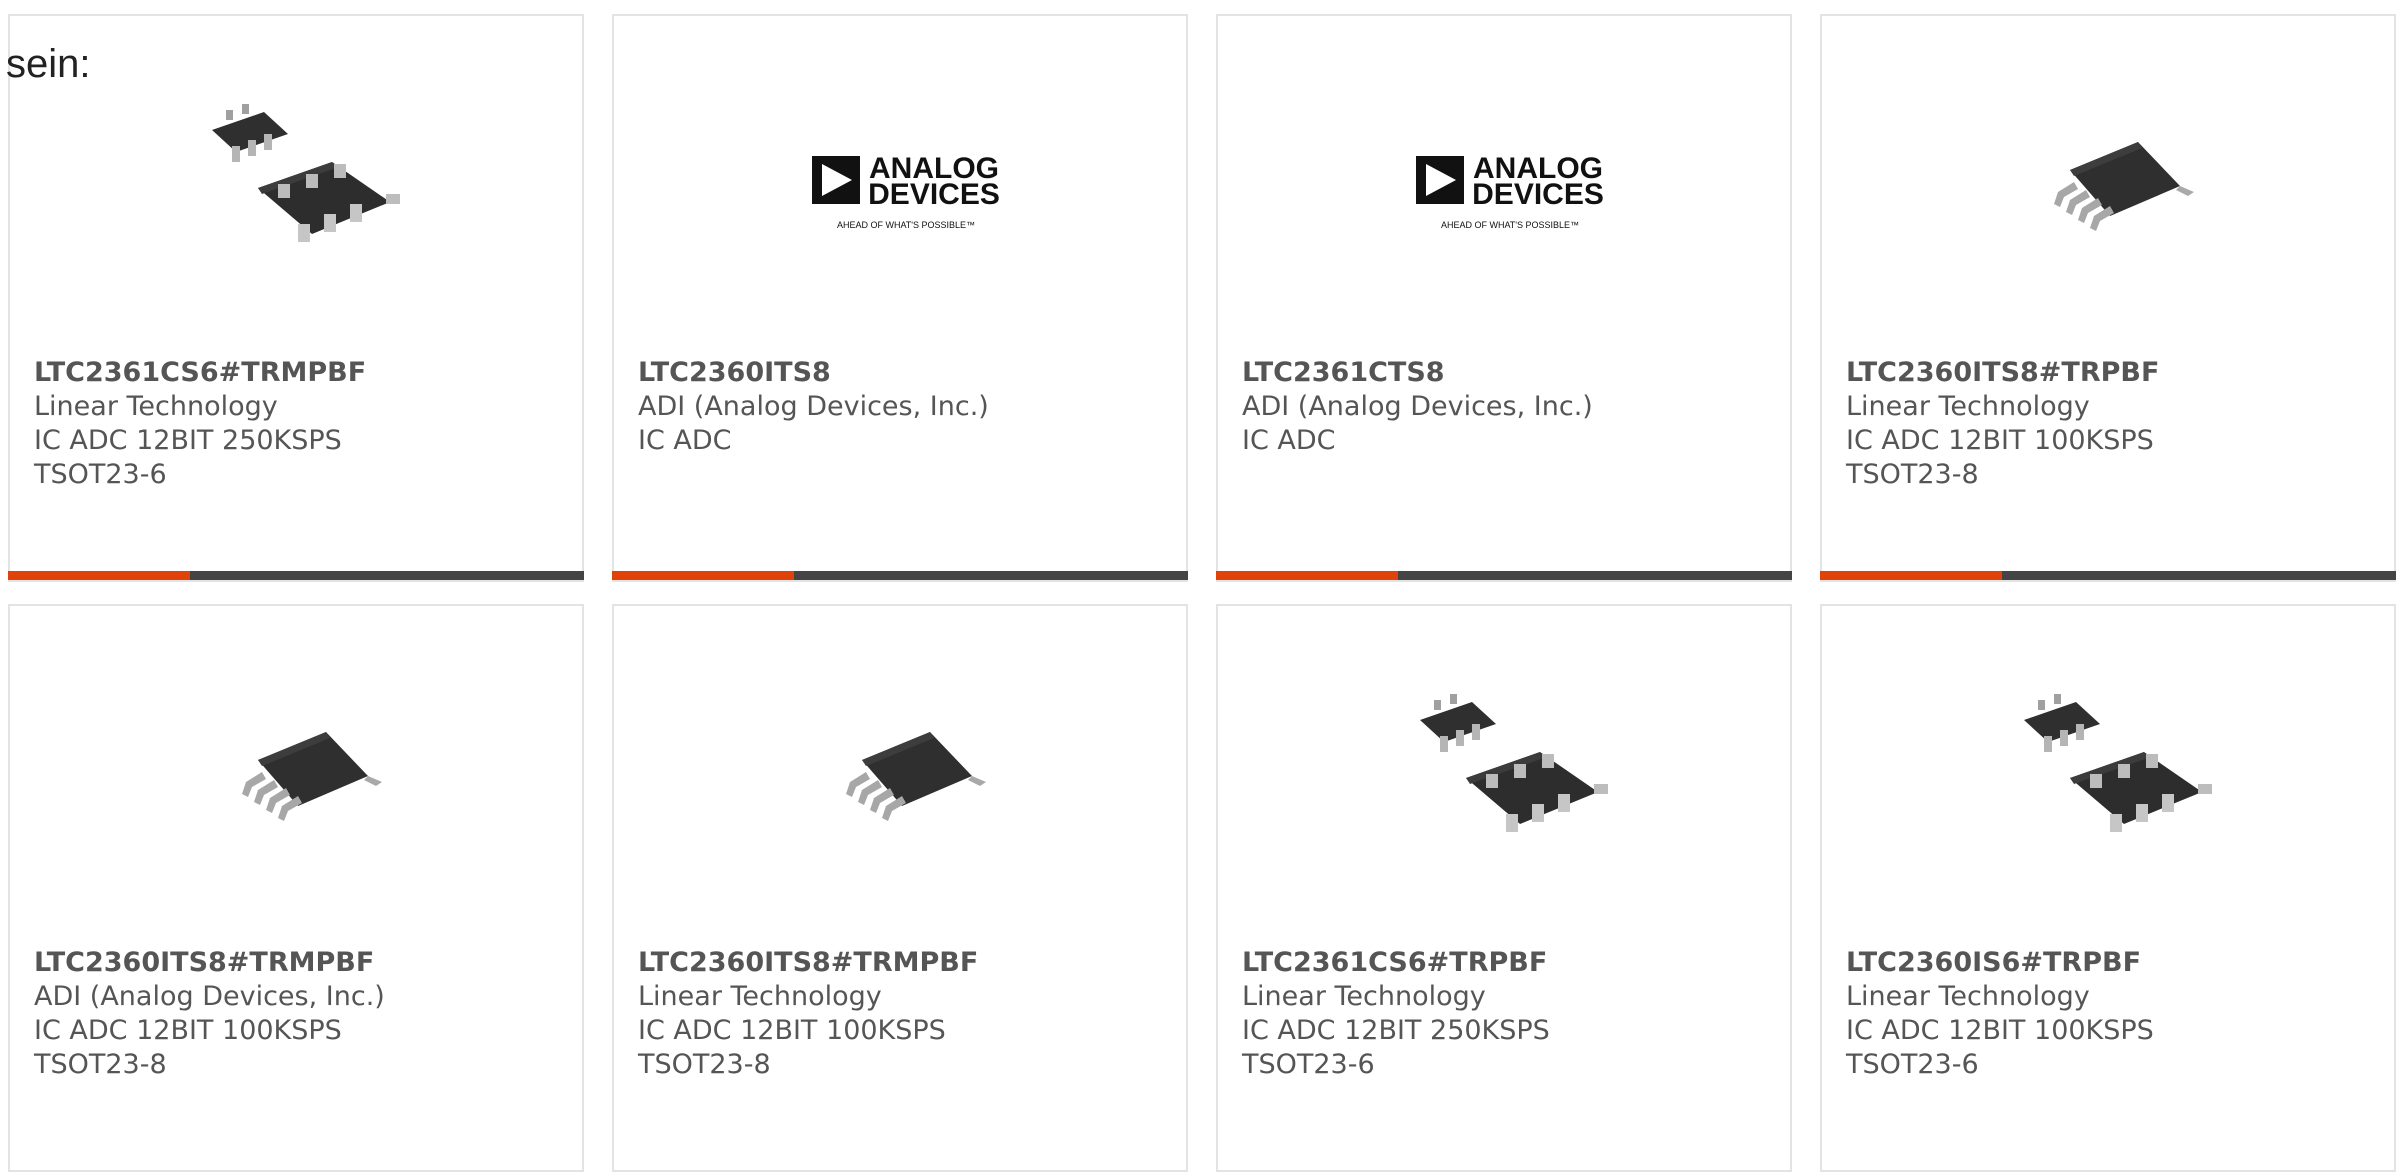 The height and width of the screenshot is (1172, 2400). I want to click on part-number: LTC2361CS6#TRMPBF, so click(249, 373).